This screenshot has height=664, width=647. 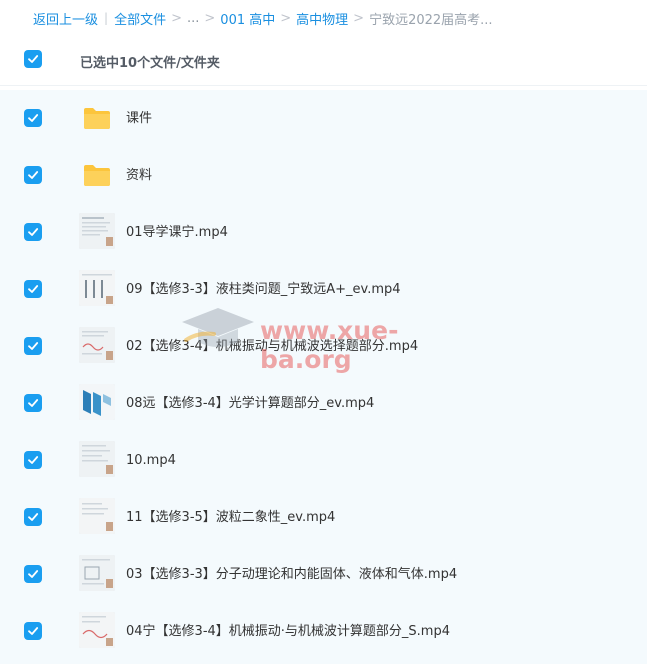 What do you see at coordinates (139, 175) in the screenshot?
I see `file-name: 资料` at bounding box center [139, 175].